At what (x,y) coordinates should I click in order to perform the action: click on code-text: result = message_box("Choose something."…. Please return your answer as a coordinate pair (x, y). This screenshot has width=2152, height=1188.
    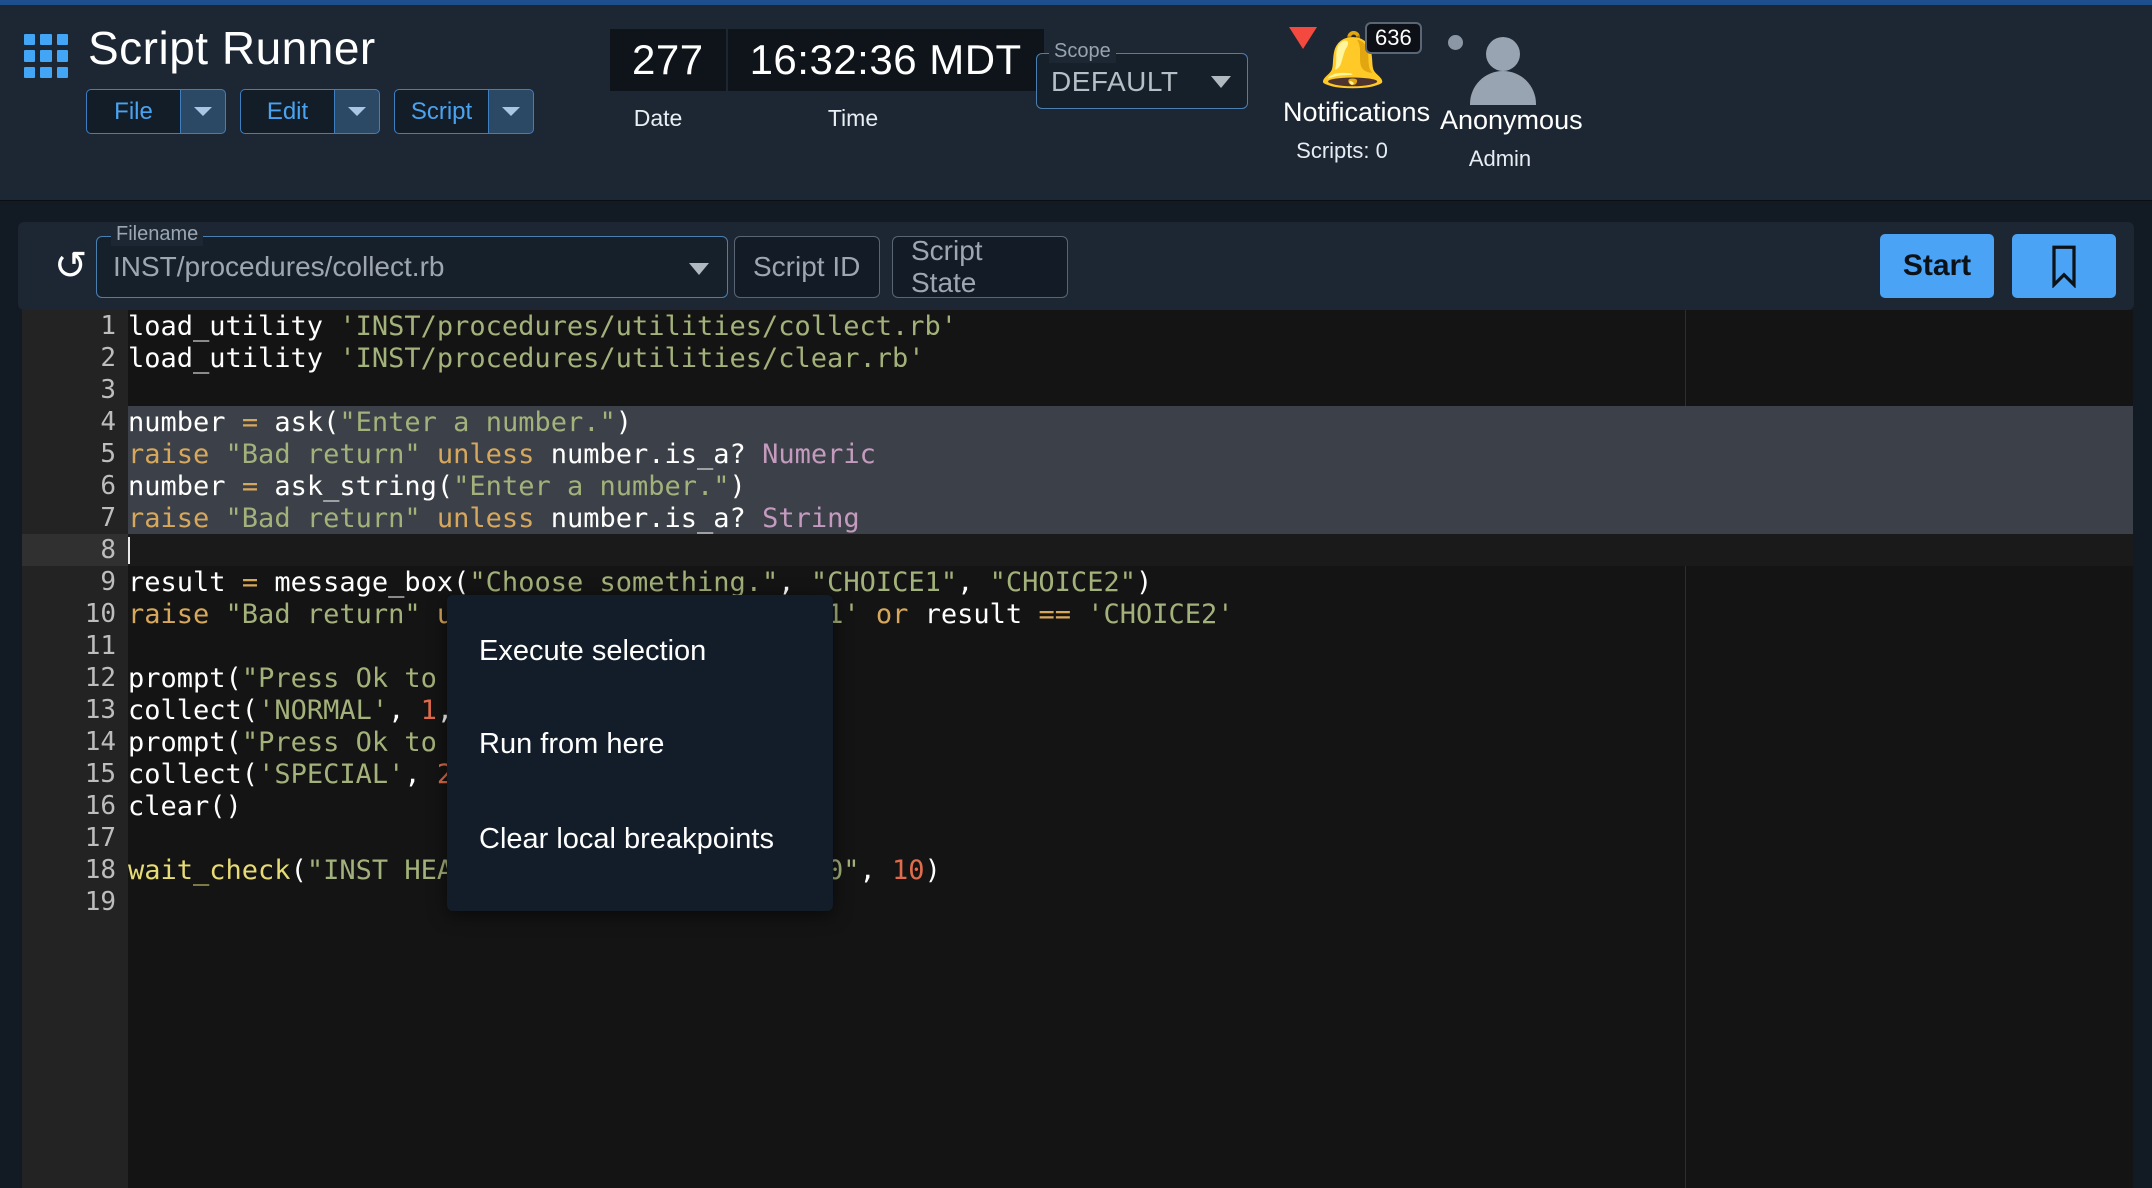
    Looking at the image, I should click on (640, 582).